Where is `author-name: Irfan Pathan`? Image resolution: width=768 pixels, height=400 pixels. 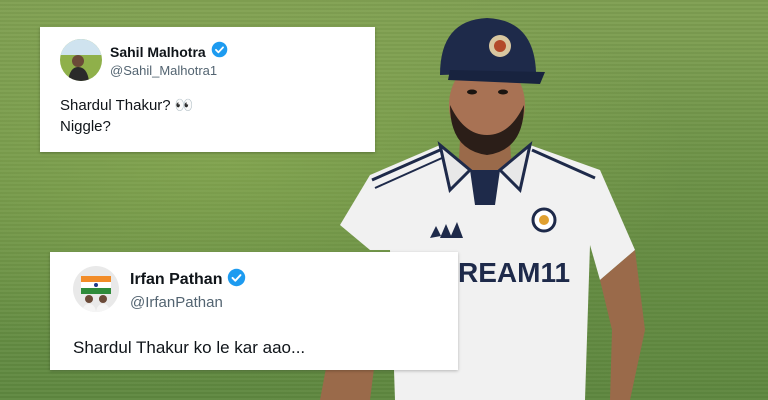 author-name: Irfan Pathan is located at coordinates (176, 280).